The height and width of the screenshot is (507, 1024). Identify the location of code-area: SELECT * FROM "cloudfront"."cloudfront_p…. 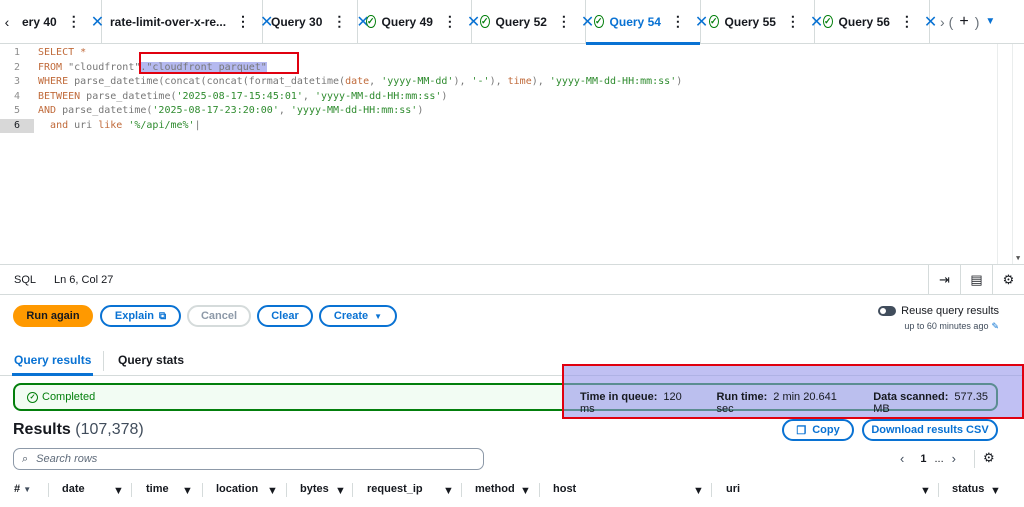
(360, 89).